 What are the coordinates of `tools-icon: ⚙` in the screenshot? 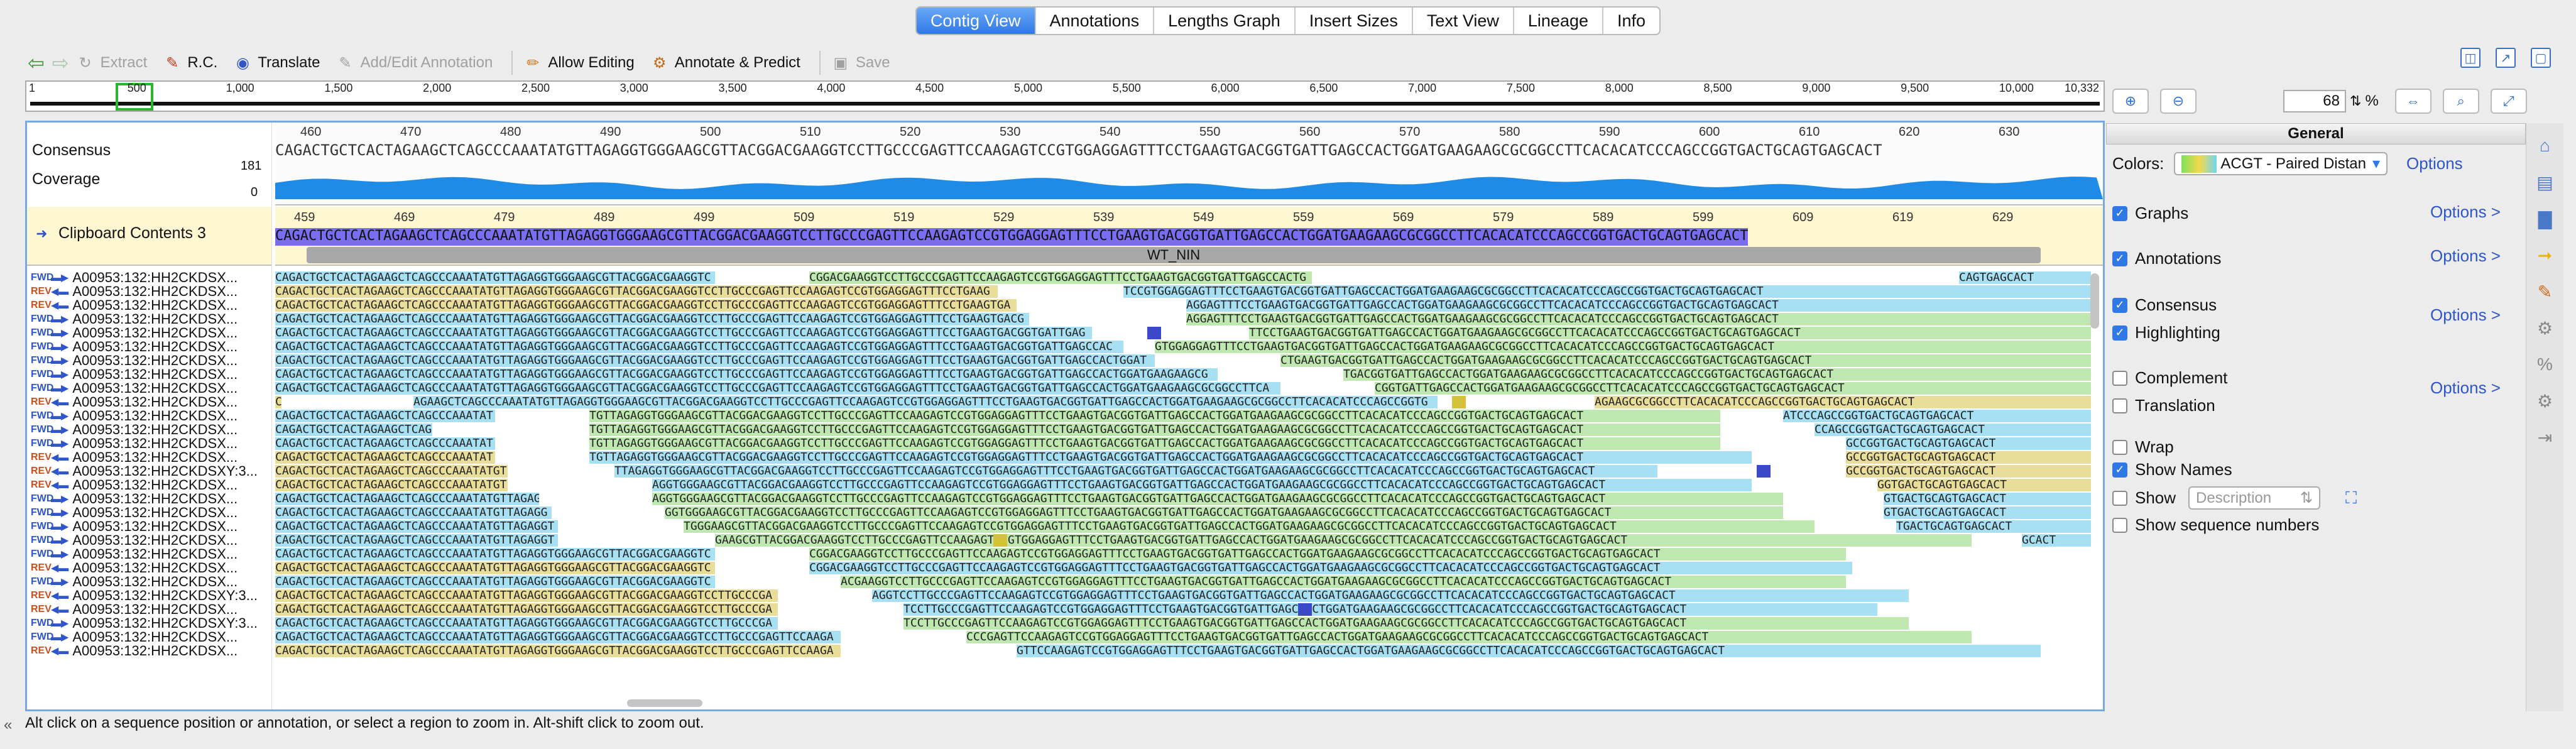 It's located at (2545, 401).